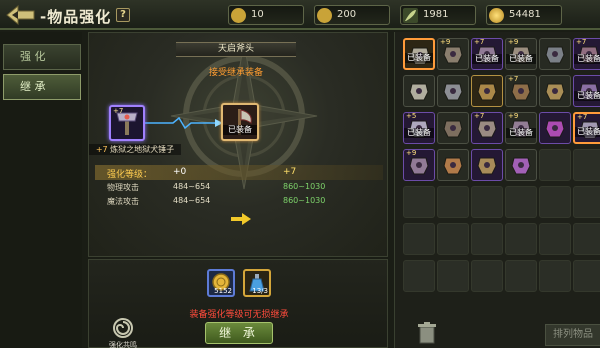 The height and width of the screenshot is (348, 600). I want to click on currency-value: 10, so click(257, 14).